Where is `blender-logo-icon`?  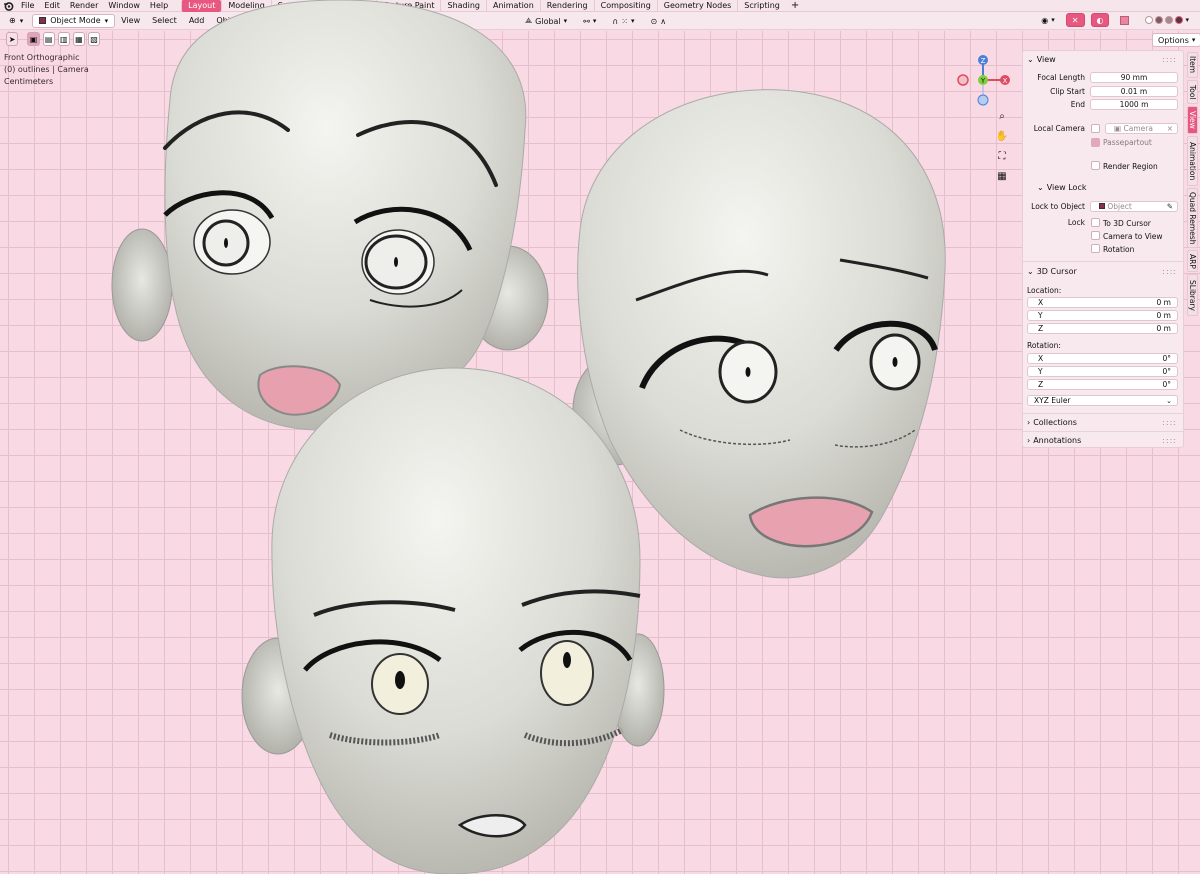 blender-logo-icon is located at coordinates (8, 6).